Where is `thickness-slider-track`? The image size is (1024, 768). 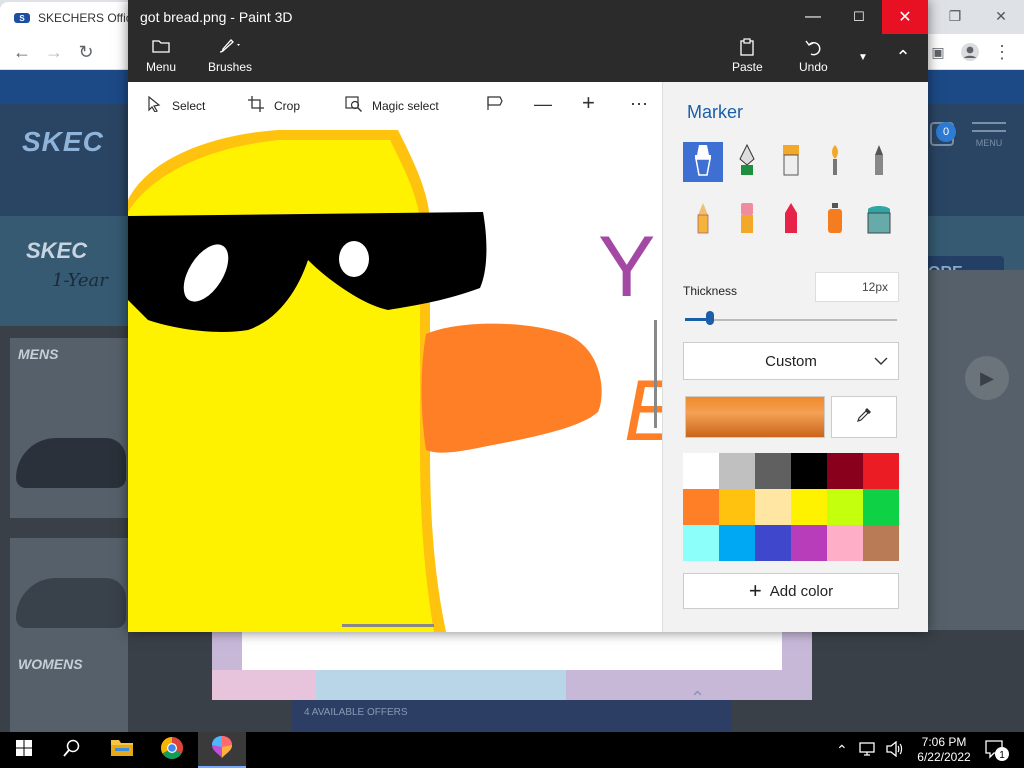 thickness-slider-track is located at coordinates (791, 320).